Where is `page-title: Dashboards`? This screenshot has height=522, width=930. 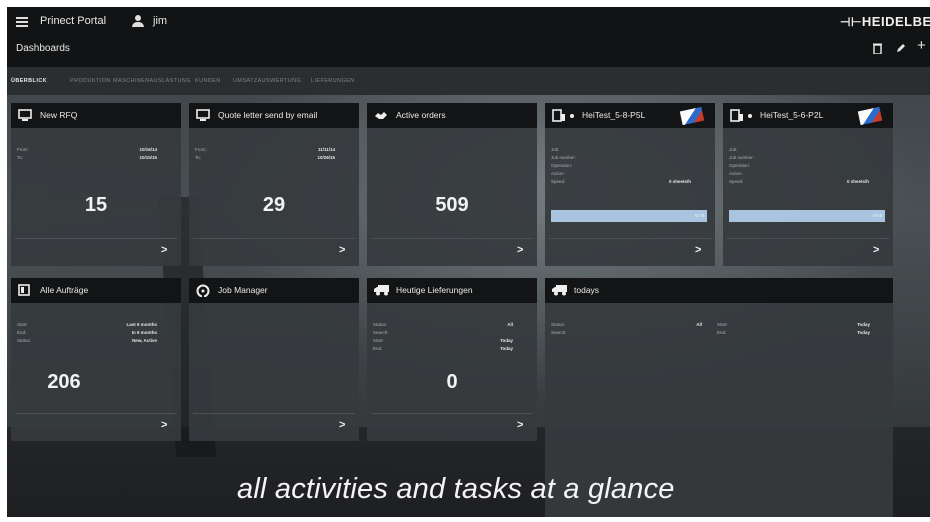 page-title: Dashboards is located at coordinates (43, 48).